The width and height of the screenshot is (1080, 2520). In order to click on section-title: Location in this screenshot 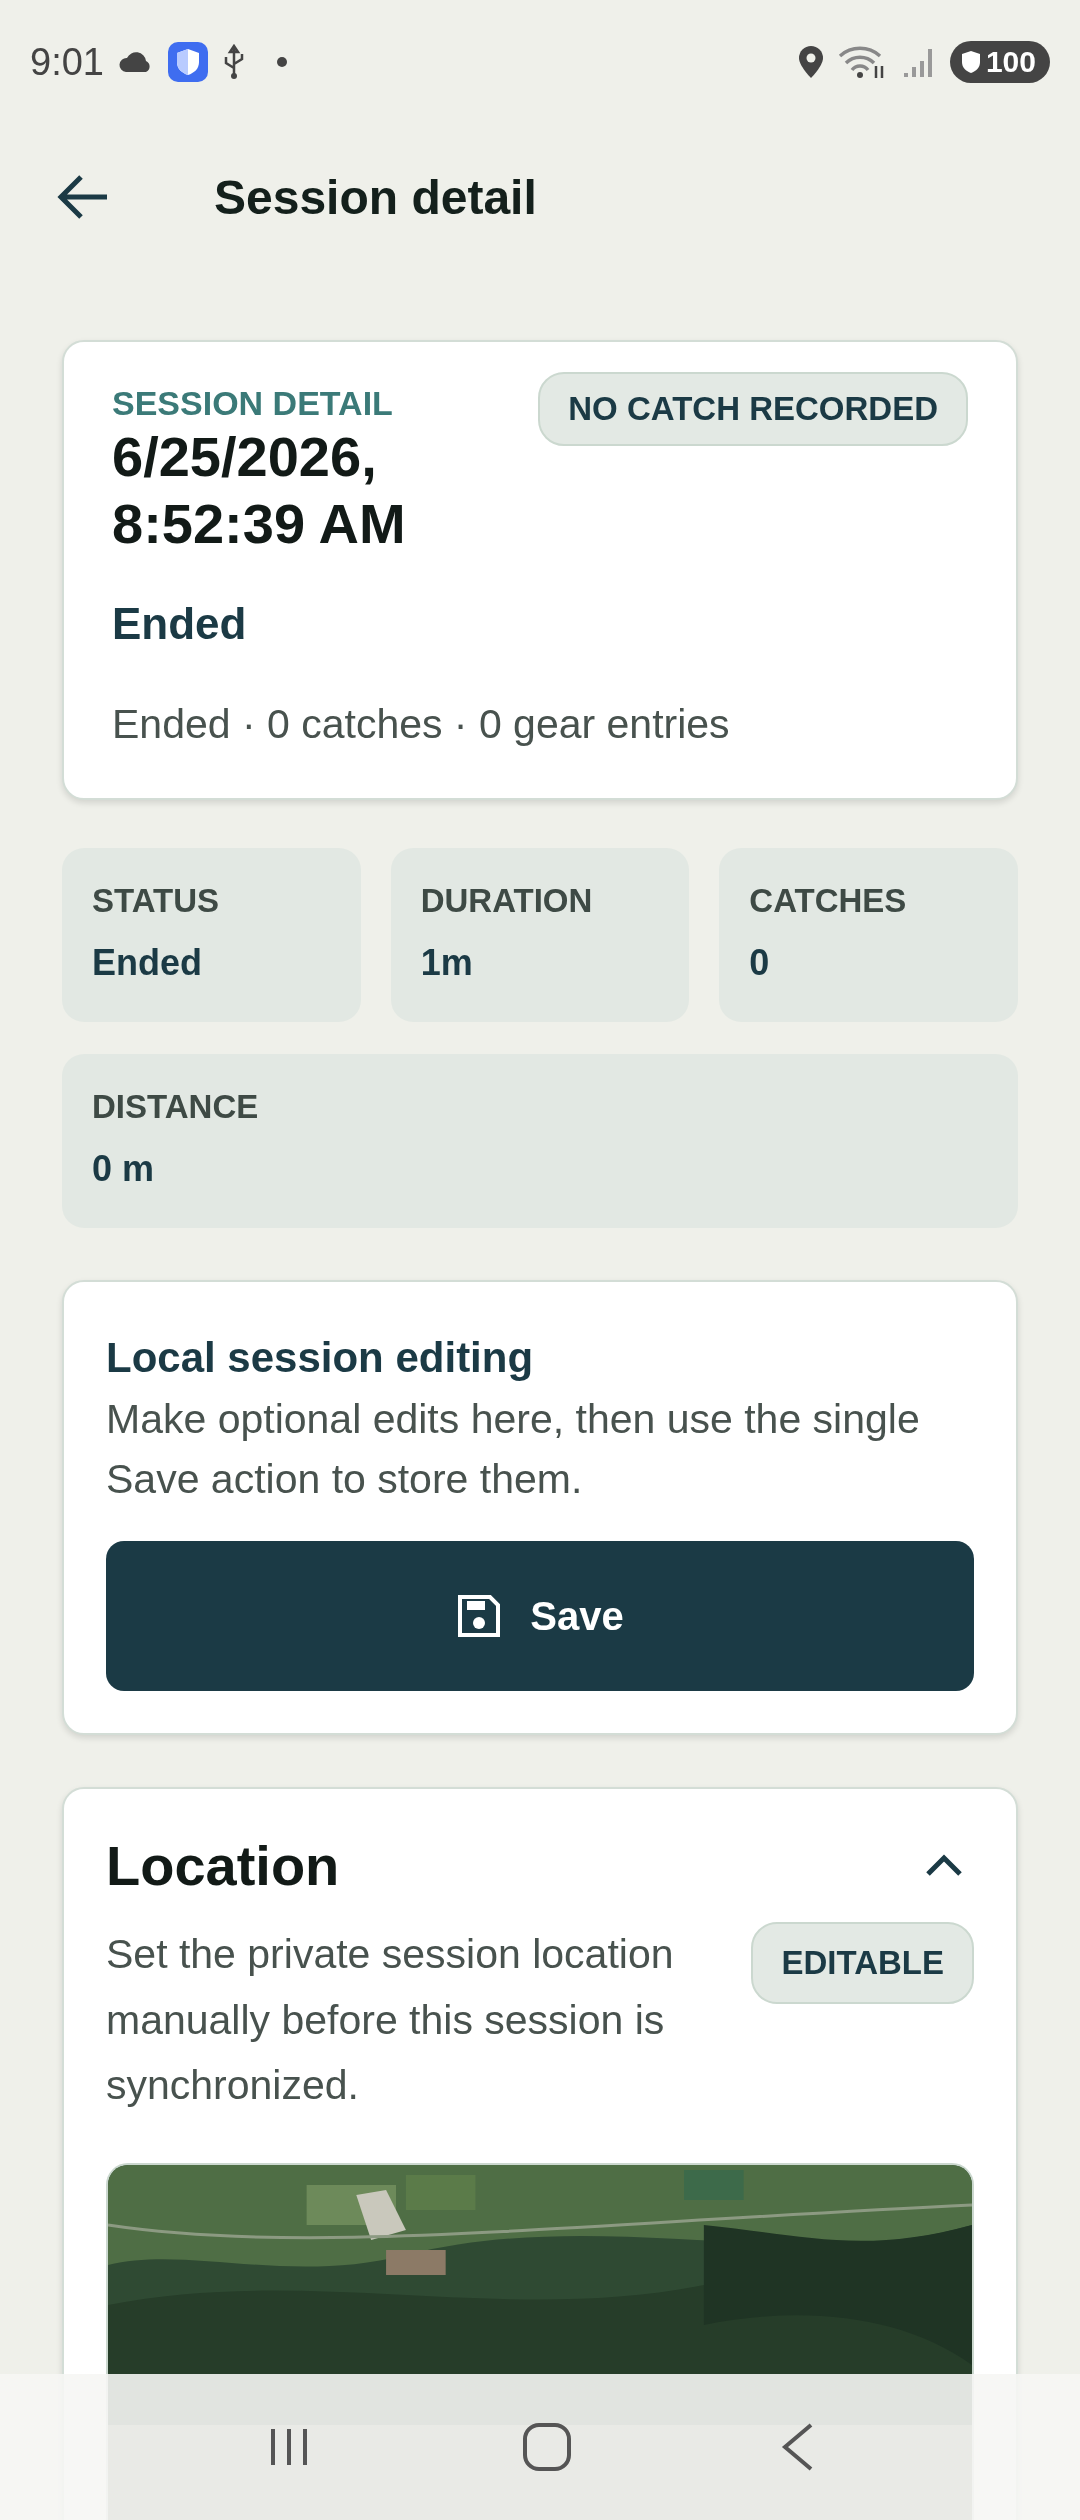, I will do `click(223, 1866)`.